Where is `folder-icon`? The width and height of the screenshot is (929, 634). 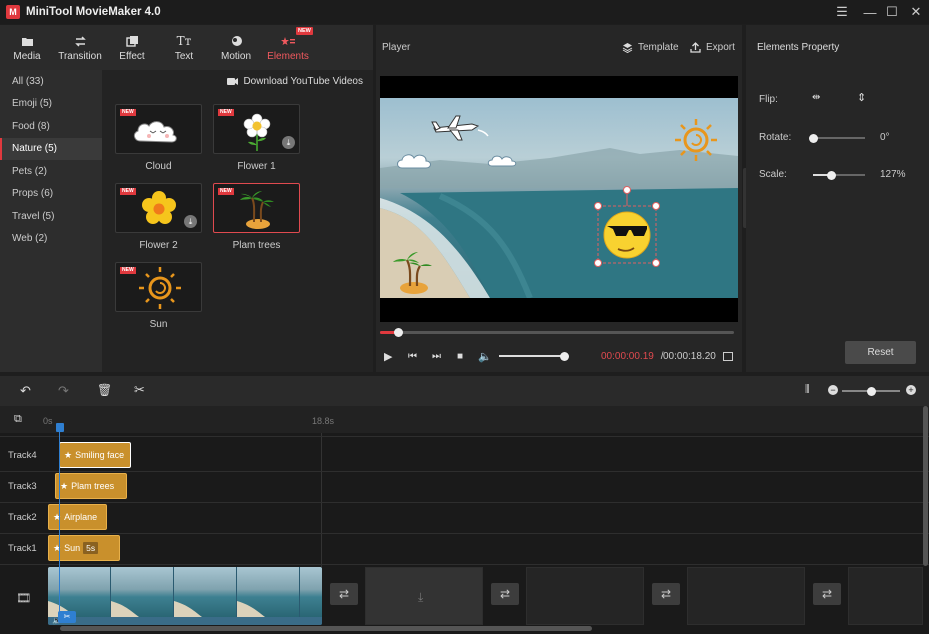 folder-icon is located at coordinates (27, 41).